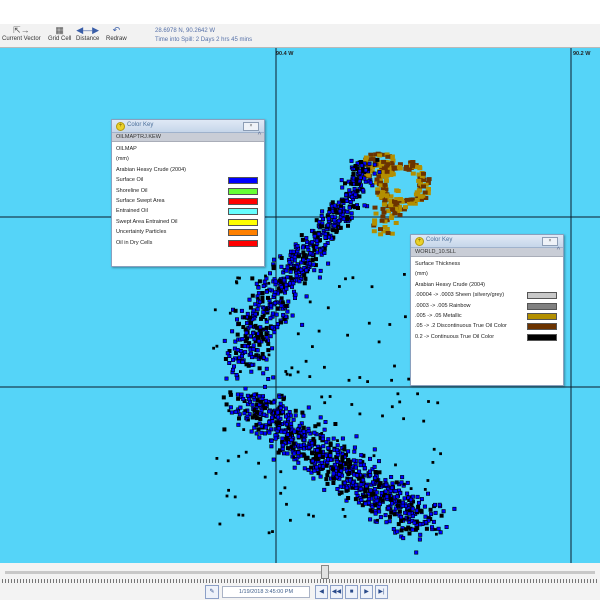 The width and height of the screenshot is (600, 600). I want to click on grid-cell-tool: ▦ Grid Cell, so click(59, 34).